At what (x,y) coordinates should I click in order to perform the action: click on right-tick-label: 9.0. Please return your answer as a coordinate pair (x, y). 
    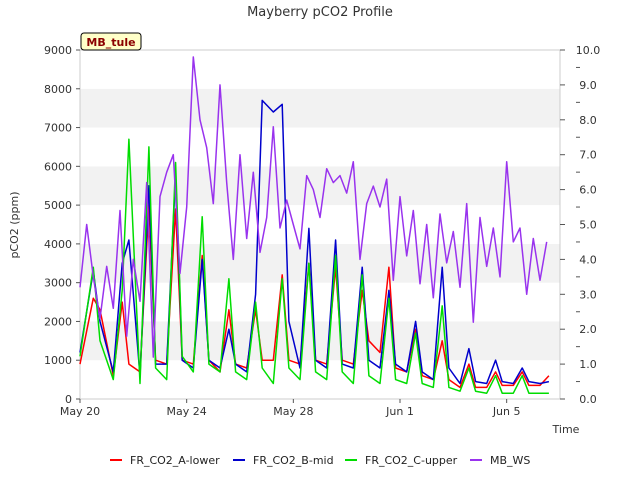
    Looking at the image, I should click on (588, 85).